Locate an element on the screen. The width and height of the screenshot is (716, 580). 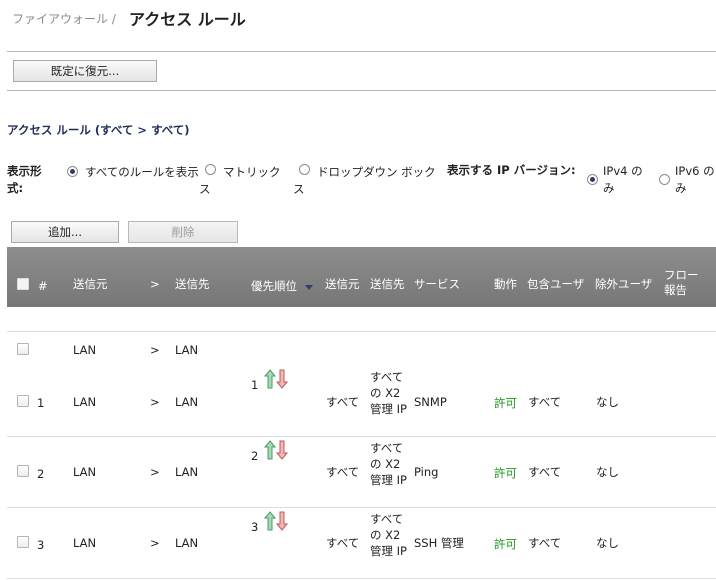
rule-service: SNMP is located at coordinates (430, 402).